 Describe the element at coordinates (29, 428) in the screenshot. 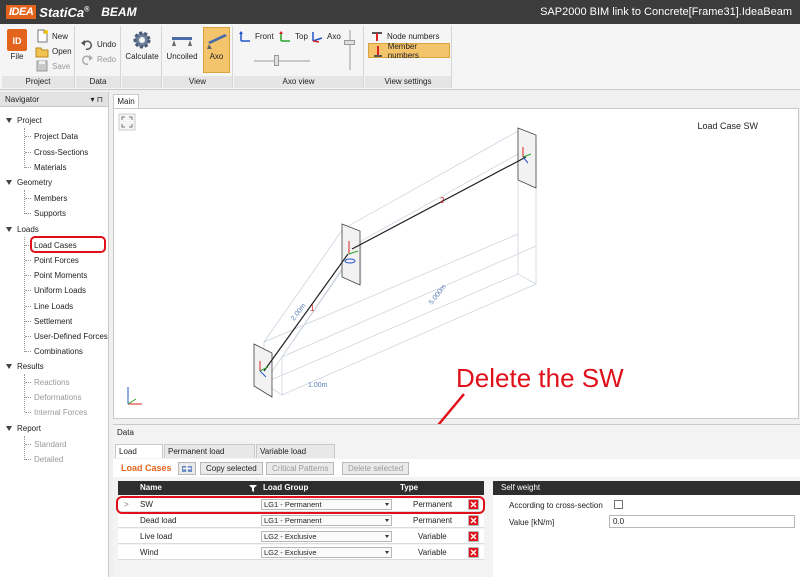

I see `nav-section-label: Report` at that location.